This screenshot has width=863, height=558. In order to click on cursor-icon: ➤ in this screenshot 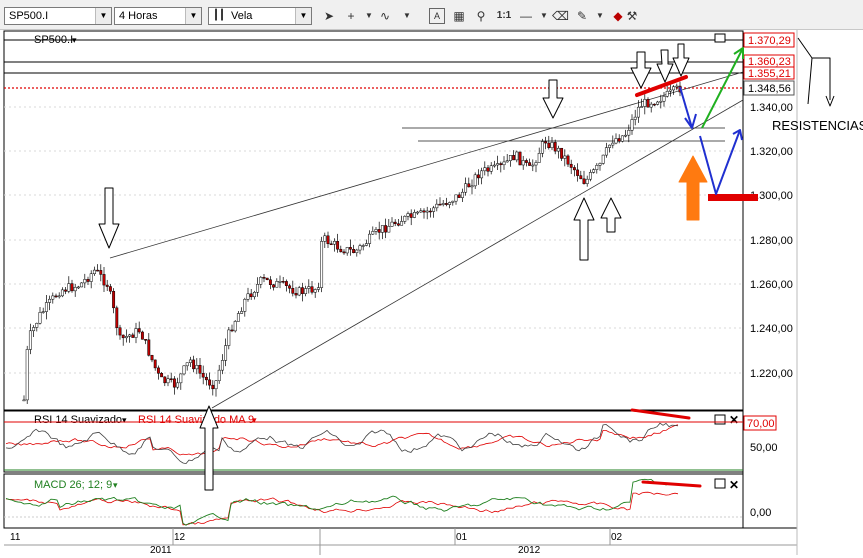, I will do `click(329, 16)`.